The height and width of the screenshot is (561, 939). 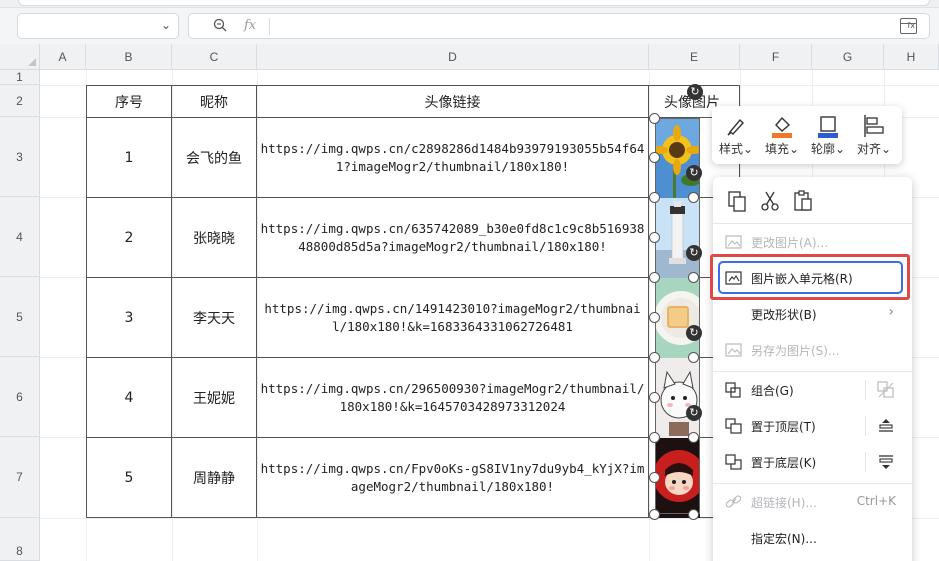 What do you see at coordinates (129, 57) in the screenshot?
I see `col-header-b: B` at bounding box center [129, 57].